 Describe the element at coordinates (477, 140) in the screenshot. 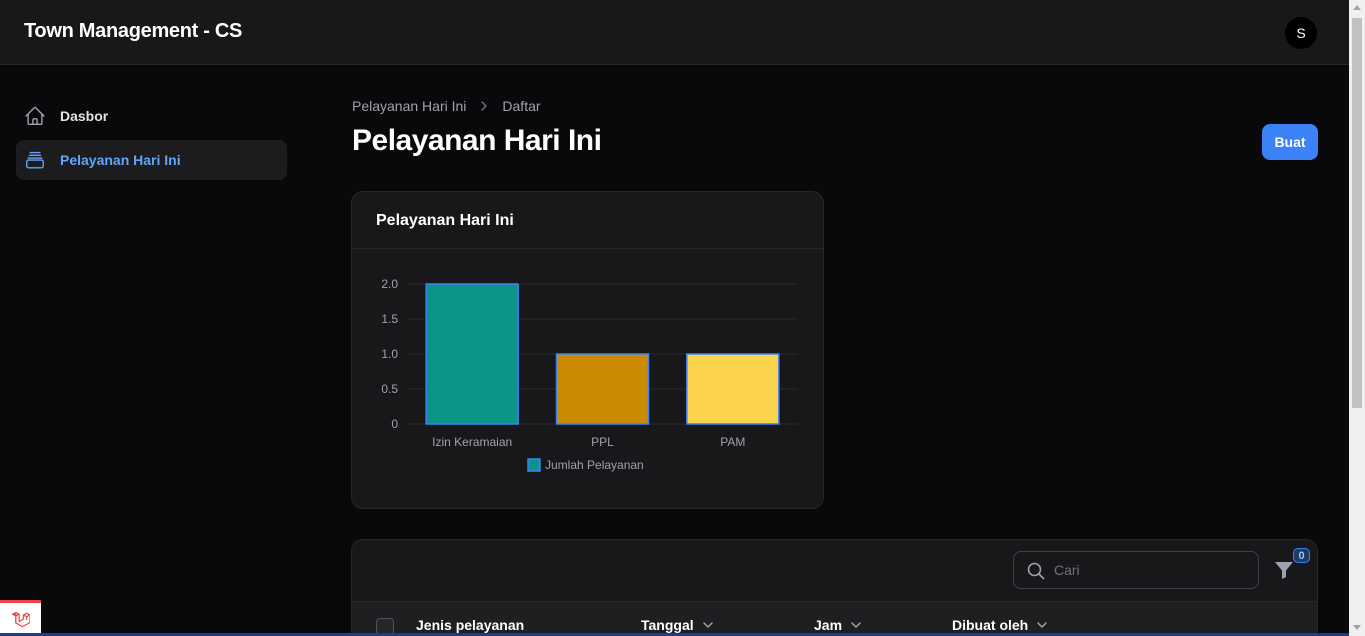

I see `page-title: Pelayanan Hari Ini` at that location.